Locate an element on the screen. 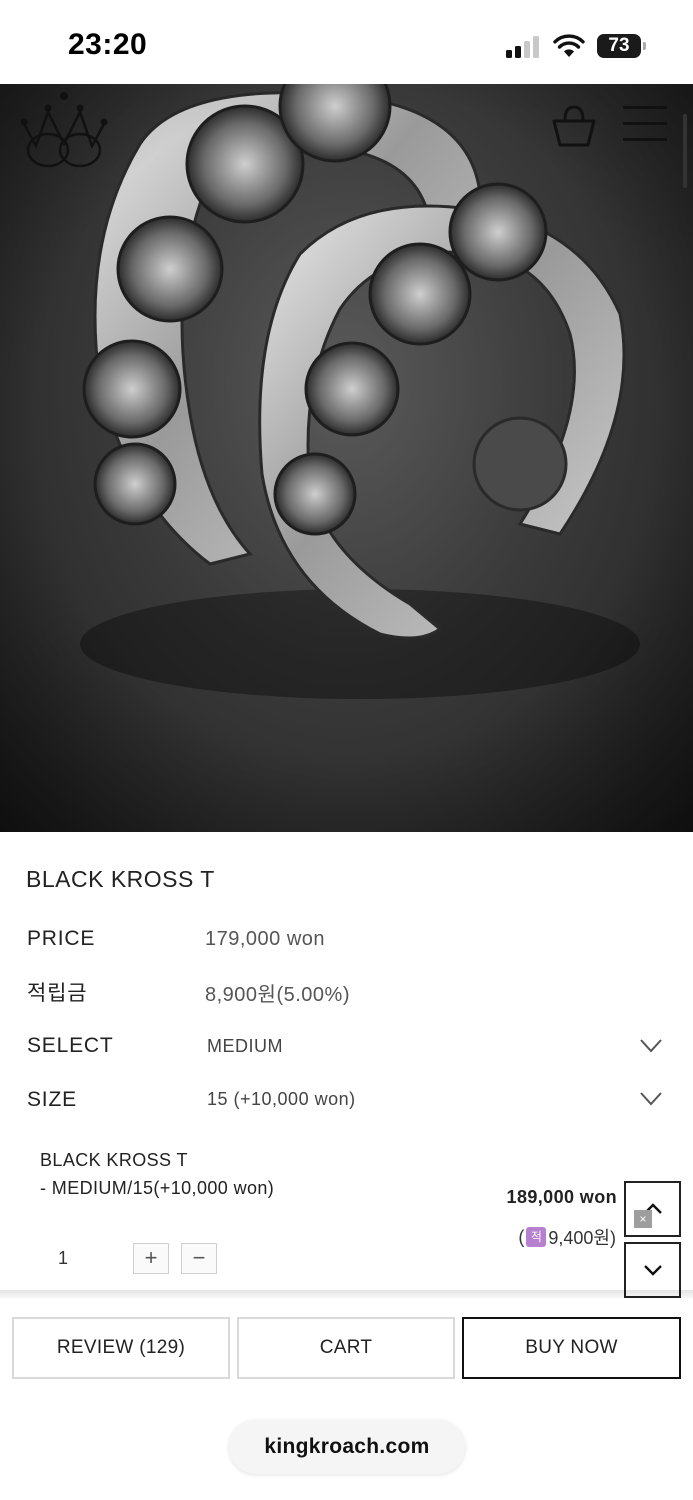 The image size is (693, 1500). wifi-icon is located at coordinates (569, 45).